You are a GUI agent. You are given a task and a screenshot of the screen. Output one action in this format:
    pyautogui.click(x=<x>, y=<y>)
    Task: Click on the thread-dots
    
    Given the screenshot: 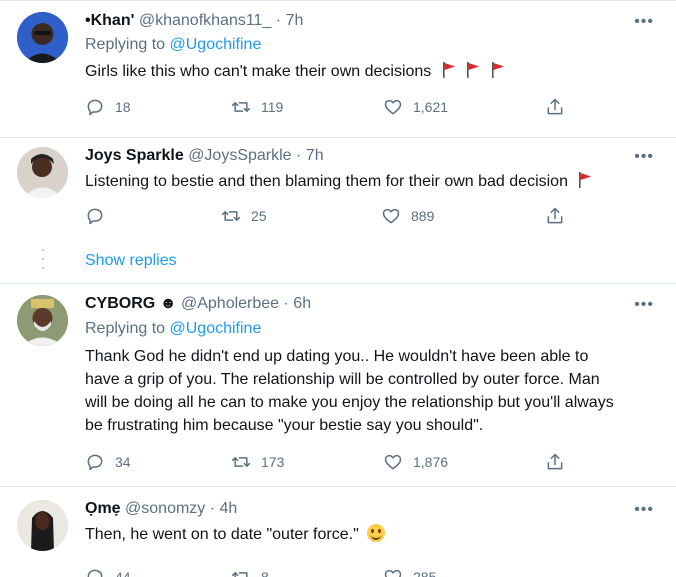 What is the action you would take?
    pyautogui.click(x=43, y=259)
    